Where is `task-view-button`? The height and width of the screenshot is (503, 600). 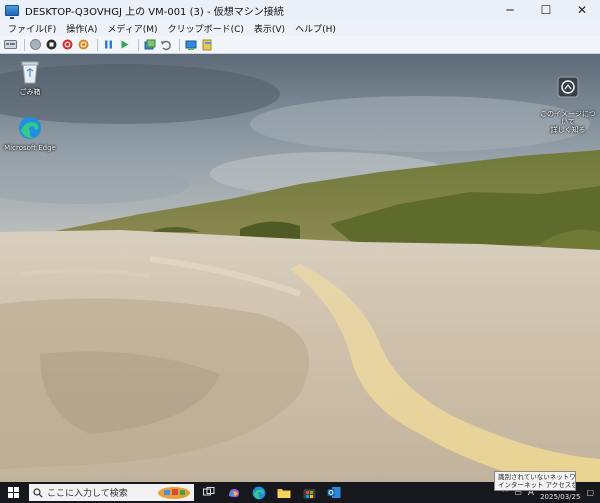
task-view-button is located at coordinates (209, 492).